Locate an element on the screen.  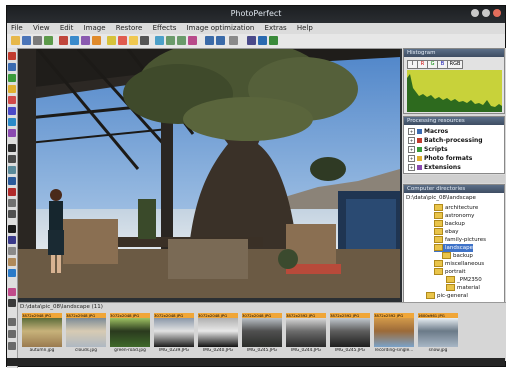
move-icon is located at coordinates (12, 67).